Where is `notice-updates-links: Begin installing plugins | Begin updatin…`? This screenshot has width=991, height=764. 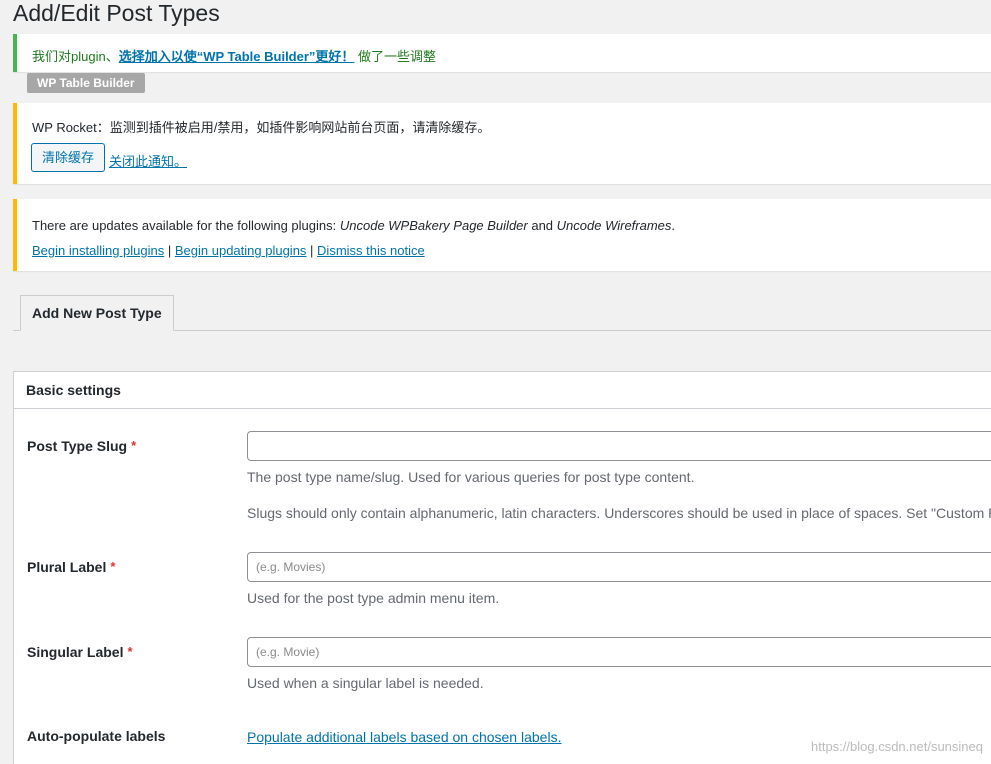 notice-updates-links: Begin installing plugins | Begin updatin… is located at coordinates (228, 250).